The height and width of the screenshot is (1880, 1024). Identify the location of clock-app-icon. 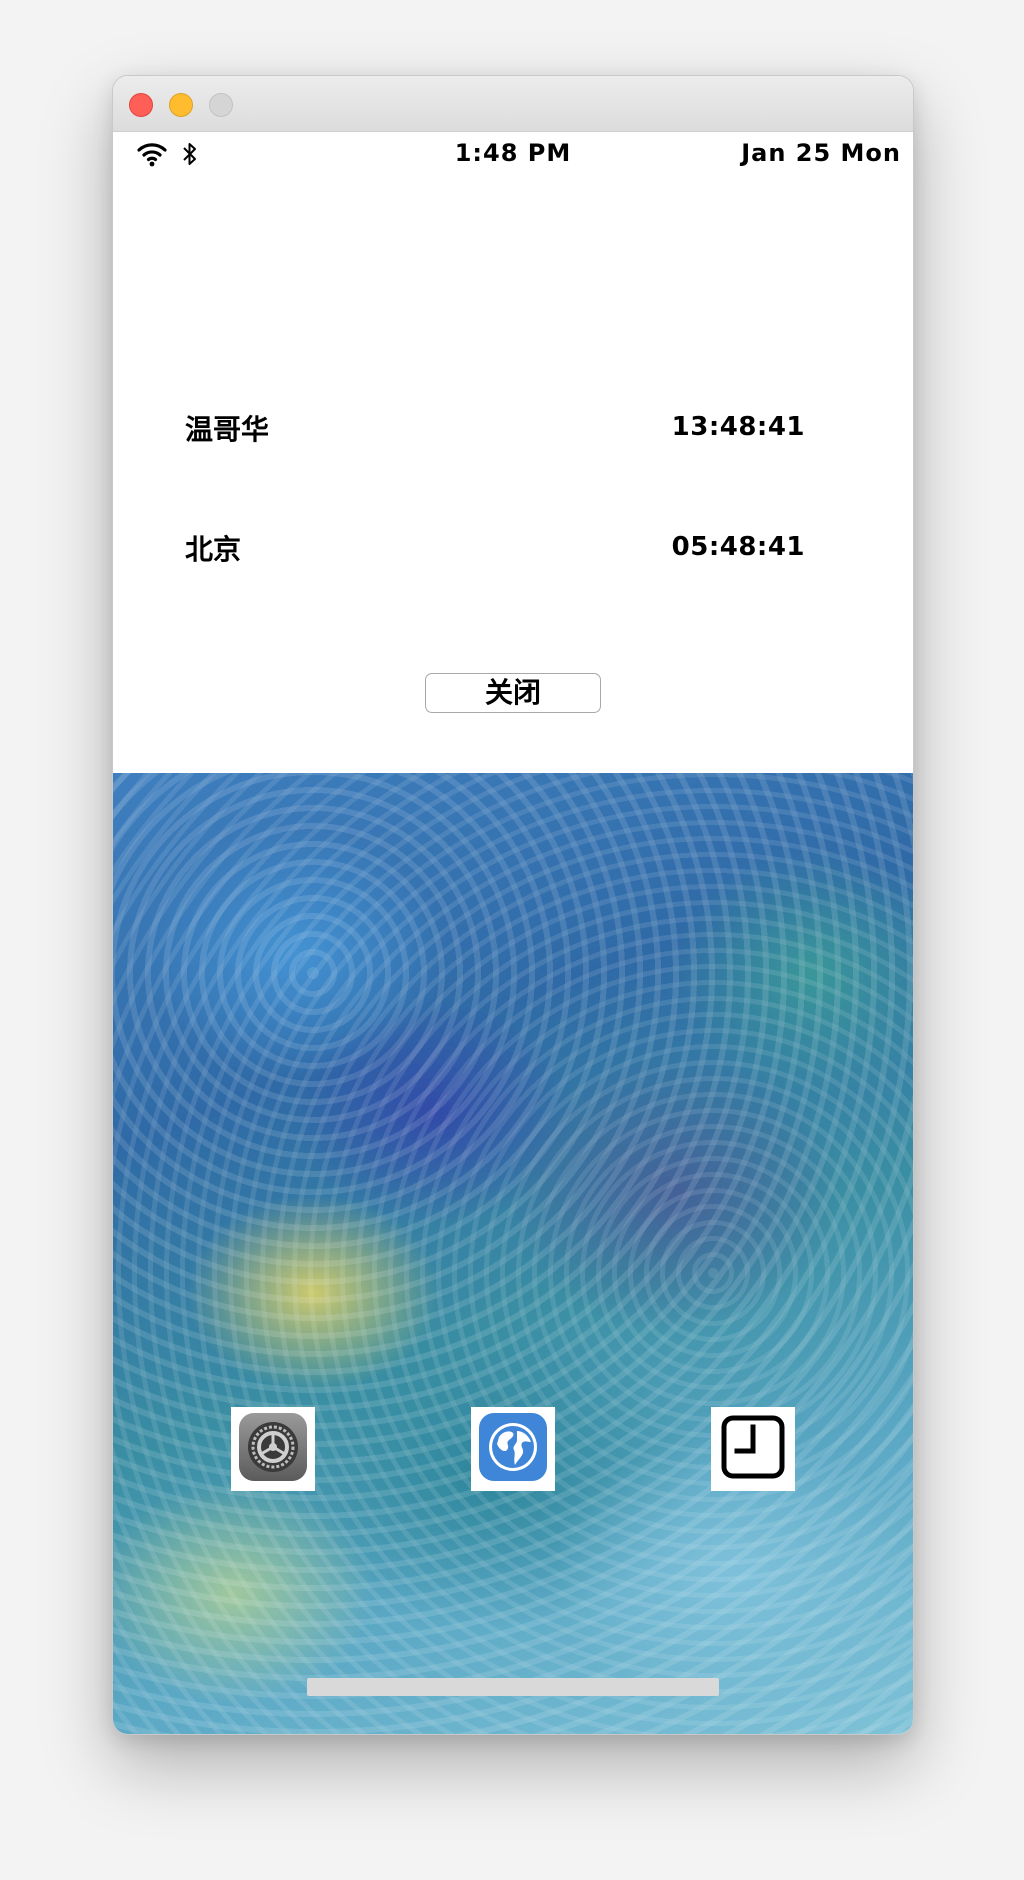
(753, 1449).